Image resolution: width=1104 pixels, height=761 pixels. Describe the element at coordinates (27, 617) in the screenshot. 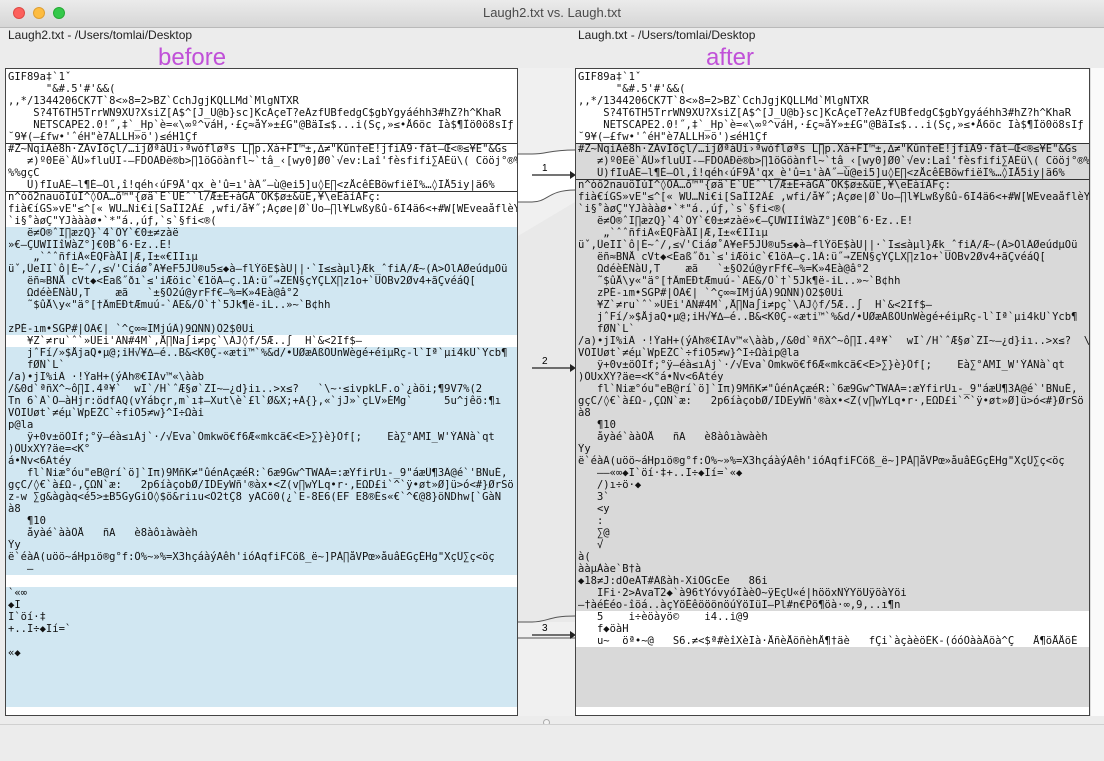

I see `left-text-line: I`öí·‡` at that location.